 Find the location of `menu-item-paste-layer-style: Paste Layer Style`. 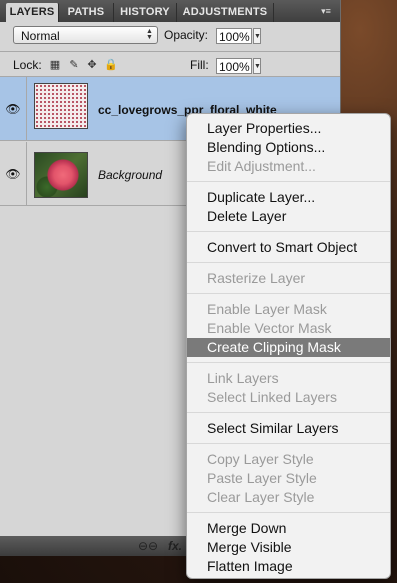

menu-item-paste-layer-style: Paste Layer Style is located at coordinates (262, 478).